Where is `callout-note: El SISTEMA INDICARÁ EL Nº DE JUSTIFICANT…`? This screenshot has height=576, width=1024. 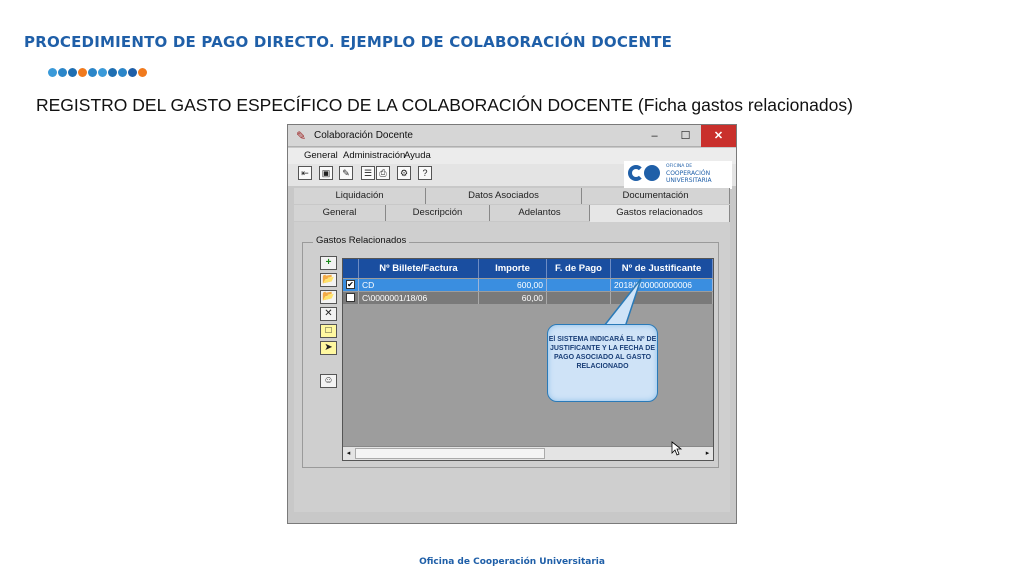 callout-note: El SISTEMA INDICARÁ EL Nº DE JUSTIFICANT… is located at coordinates (602, 363).